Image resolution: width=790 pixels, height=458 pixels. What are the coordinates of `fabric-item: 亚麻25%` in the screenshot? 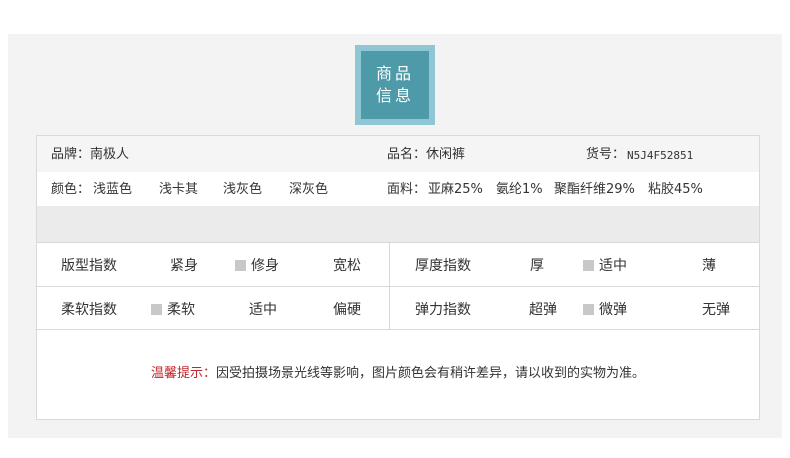 It's located at (455, 189).